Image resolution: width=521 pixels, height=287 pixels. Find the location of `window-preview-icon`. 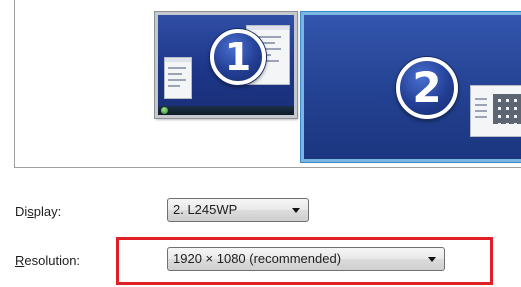

window-preview-icon is located at coordinates (178, 78).